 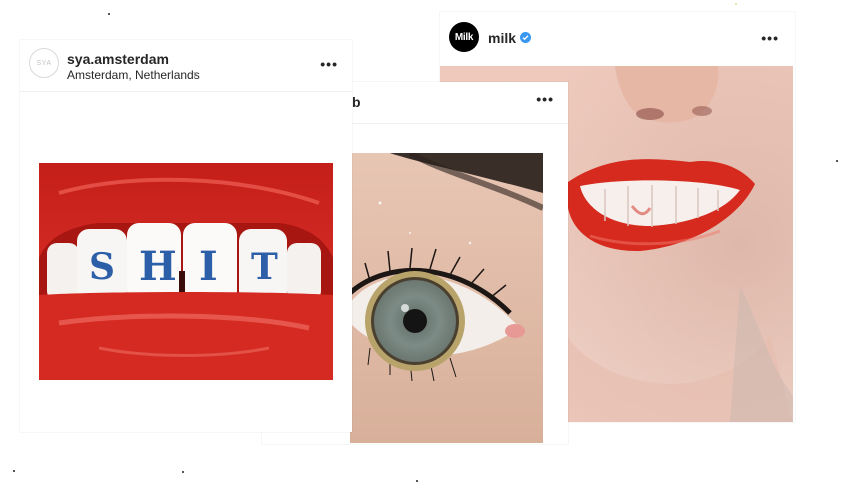 What do you see at coordinates (464, 37) in the screenshot?
I see `avatar: Milk` at bounding box center [464, 37].